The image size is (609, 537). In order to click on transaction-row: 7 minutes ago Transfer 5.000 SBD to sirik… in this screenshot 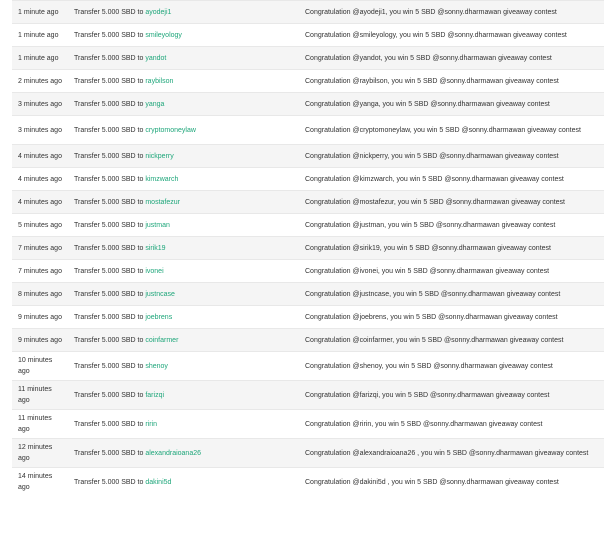, I will do `click(308, 248)`.